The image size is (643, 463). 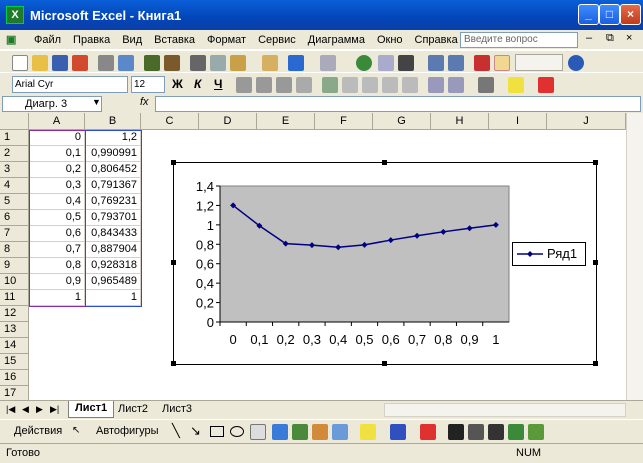 I want to click on close-button: ×, so click(x=630, y=14).